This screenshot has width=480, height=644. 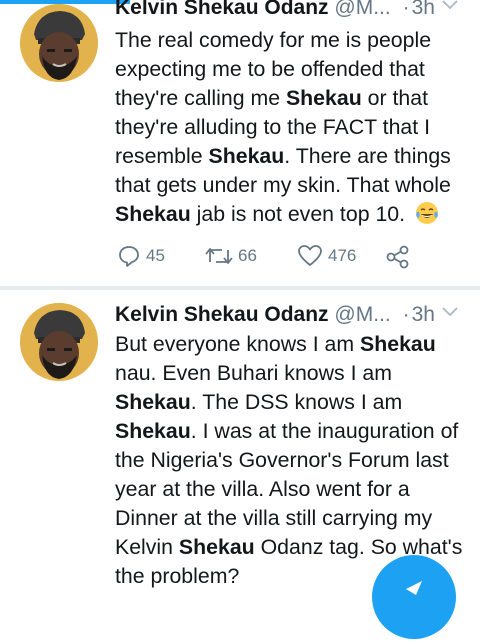 What do you see at coordinates (141, 256) in the screenshot?
I see `reply-button: 45` at bounding box center [141, 256].